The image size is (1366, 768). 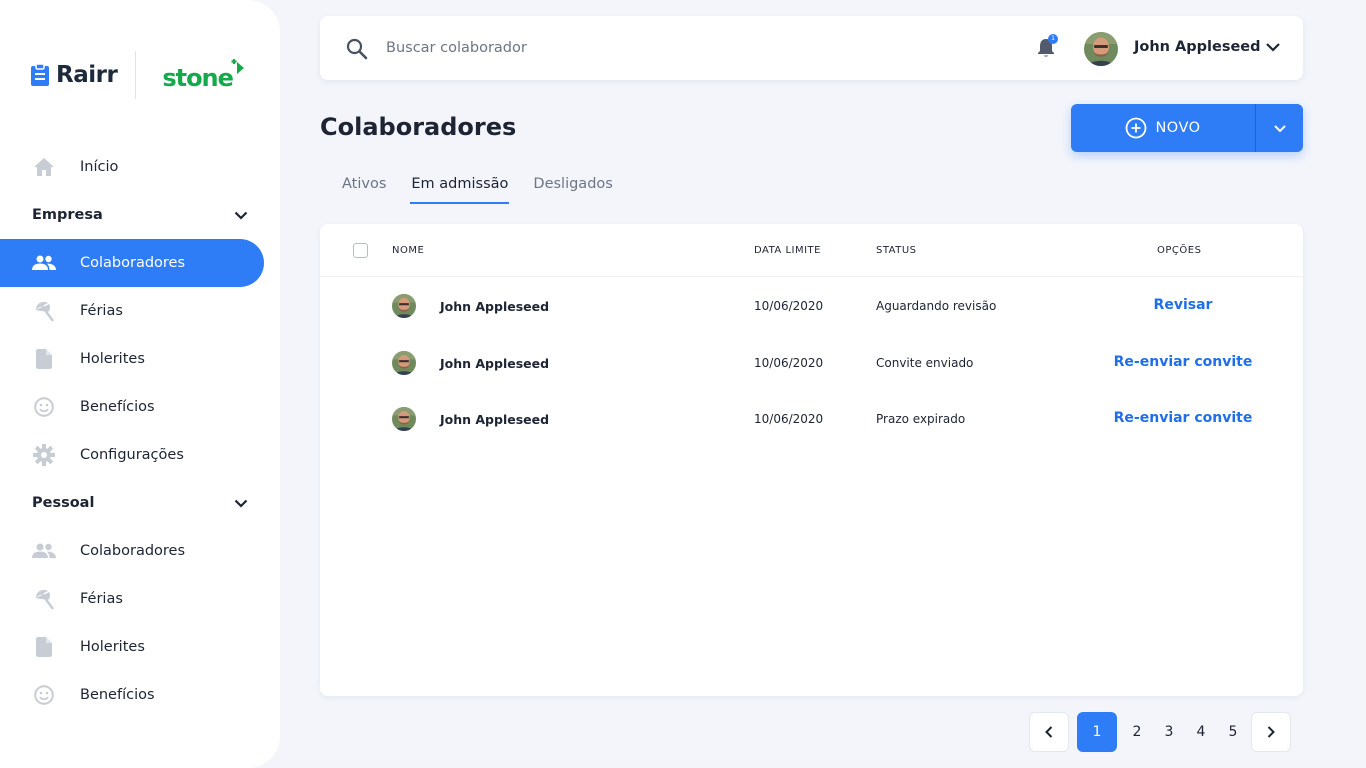 What do you see at coordinates (357, 49) in the screenshot?
I see `search-icon` at bounding box center [357, 49].